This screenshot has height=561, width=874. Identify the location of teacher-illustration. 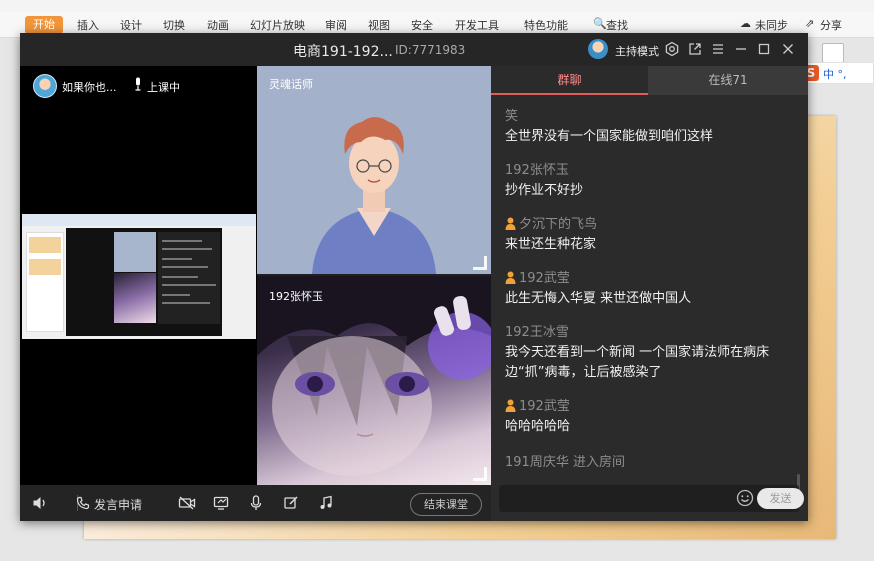
(374, 195).